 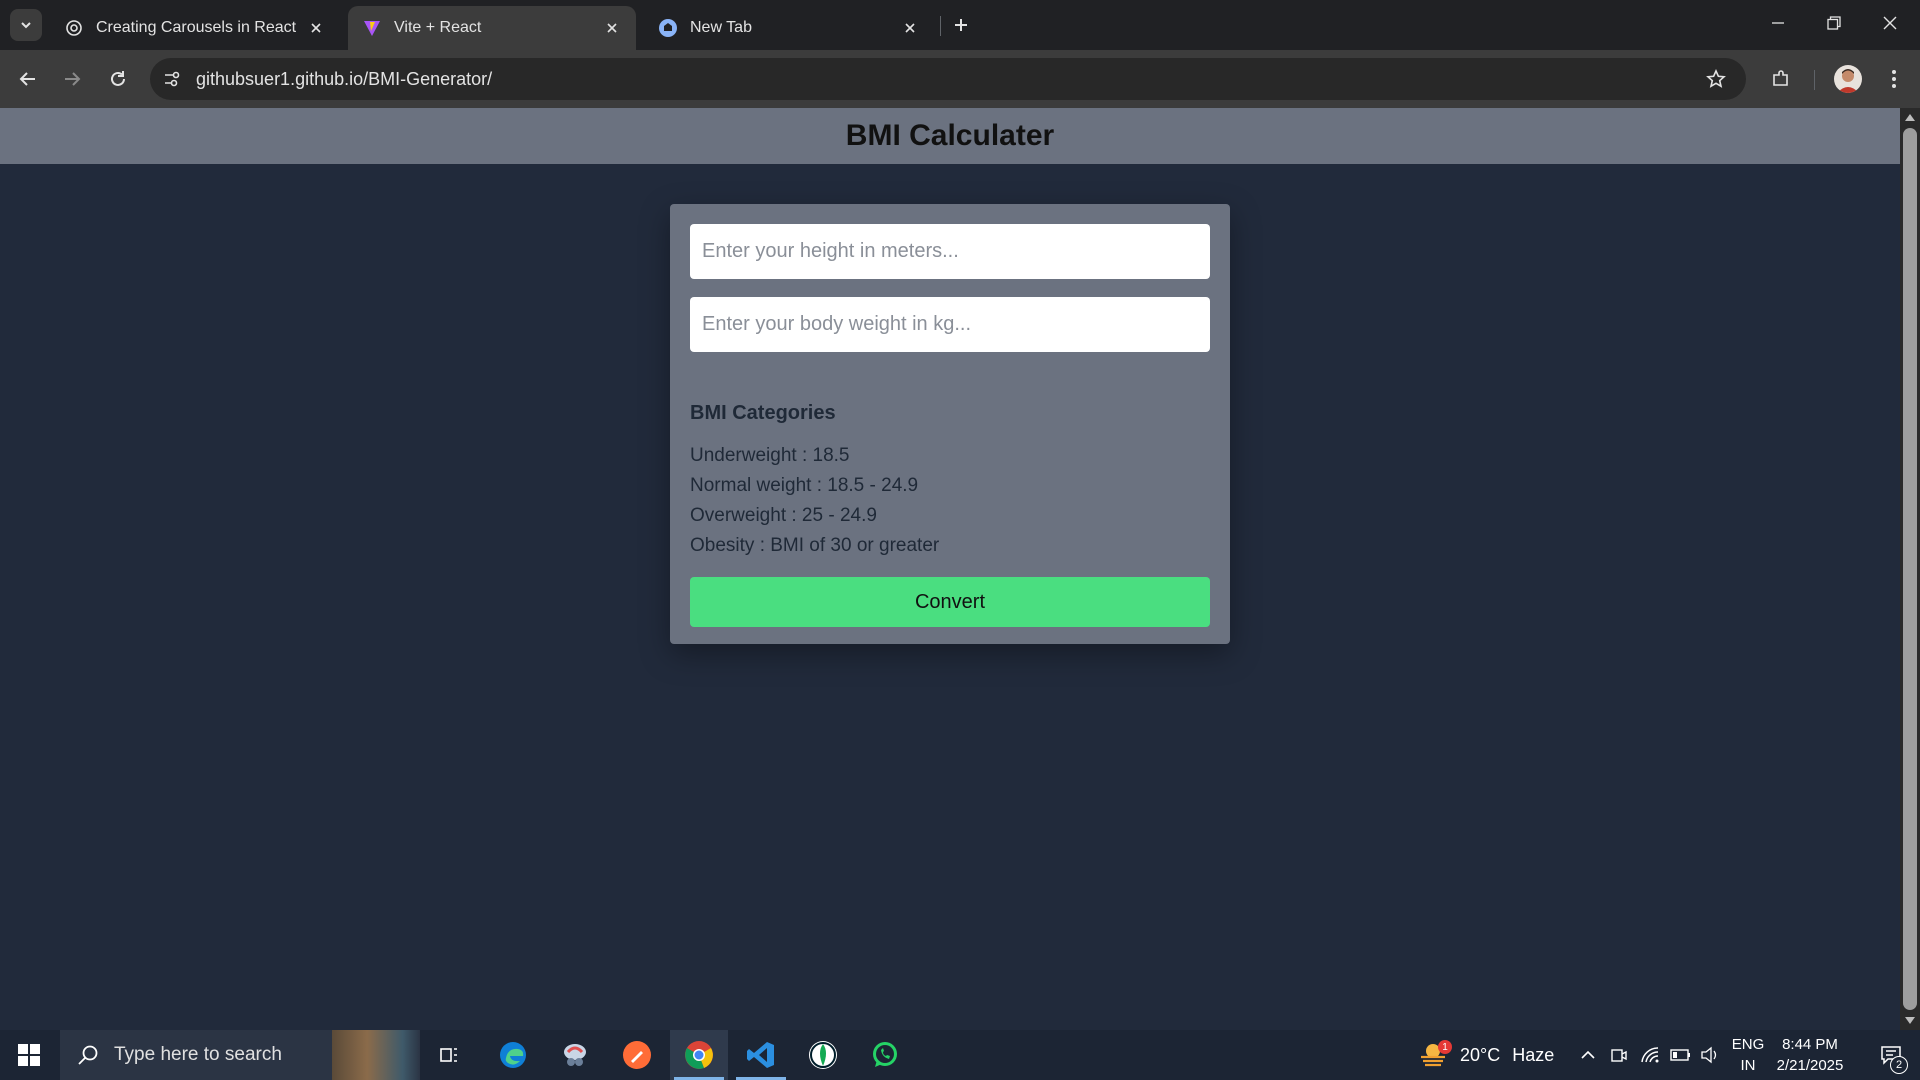 I want to click on network-button, so click(x=1650, y=1055).